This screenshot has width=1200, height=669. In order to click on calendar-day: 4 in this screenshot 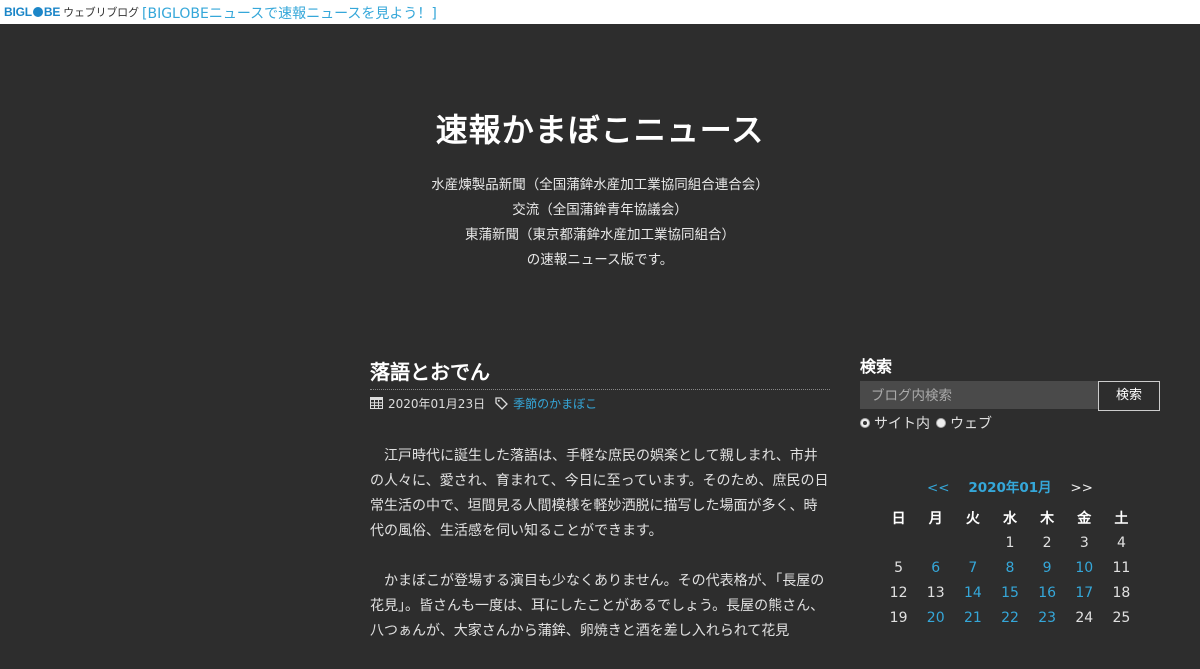, I will do `click(1121, 542)`.